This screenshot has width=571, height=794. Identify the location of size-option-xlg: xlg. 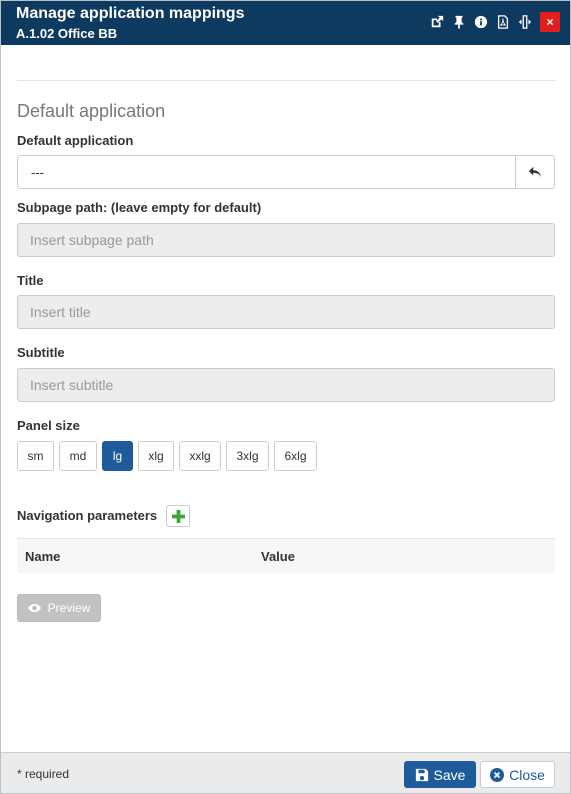
(156, 456).